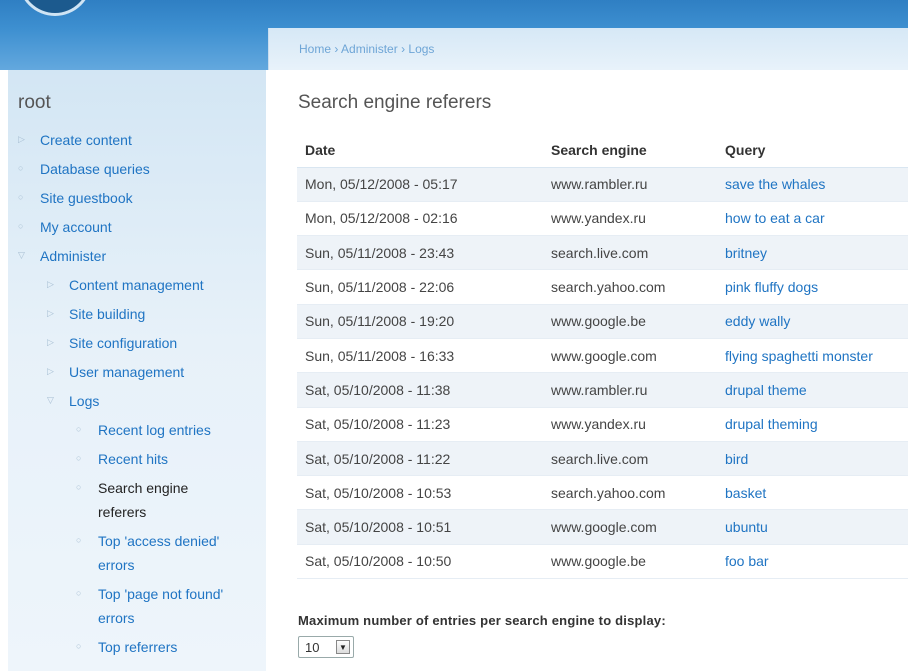  I want to click on sidebar-item-site-building: ▷ Site building, so click(137, 314).